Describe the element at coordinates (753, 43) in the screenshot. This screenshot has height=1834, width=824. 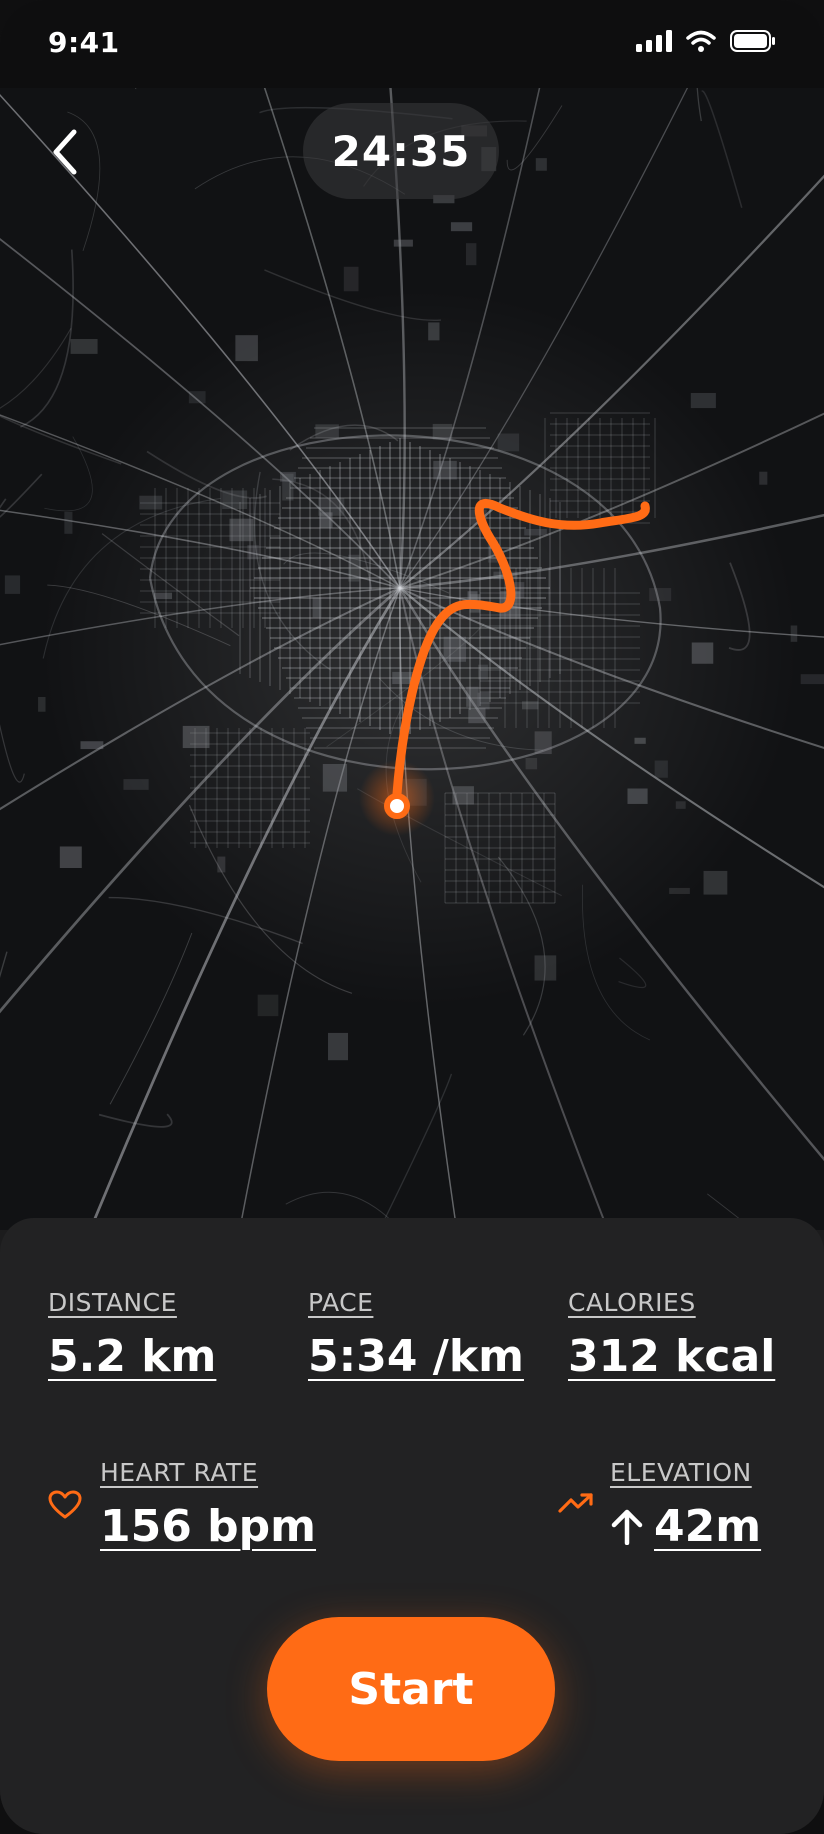
I see `battery-icon` at that location.